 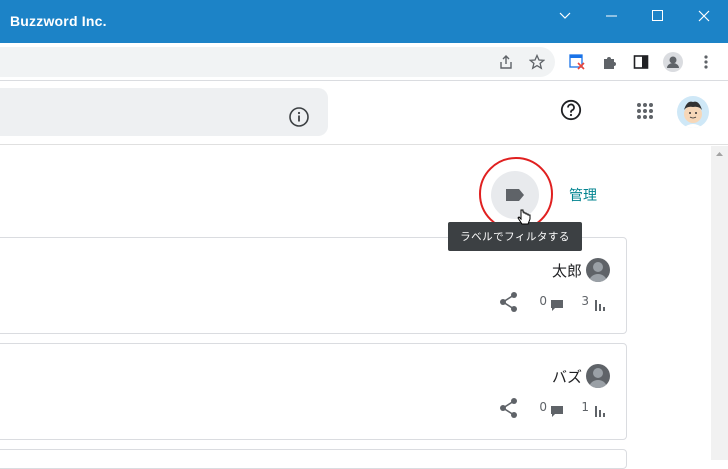 What do you see at coordinates (516, 194) in the screenshot?
I see `highlight-annotation` at bounding box center [516, 194].